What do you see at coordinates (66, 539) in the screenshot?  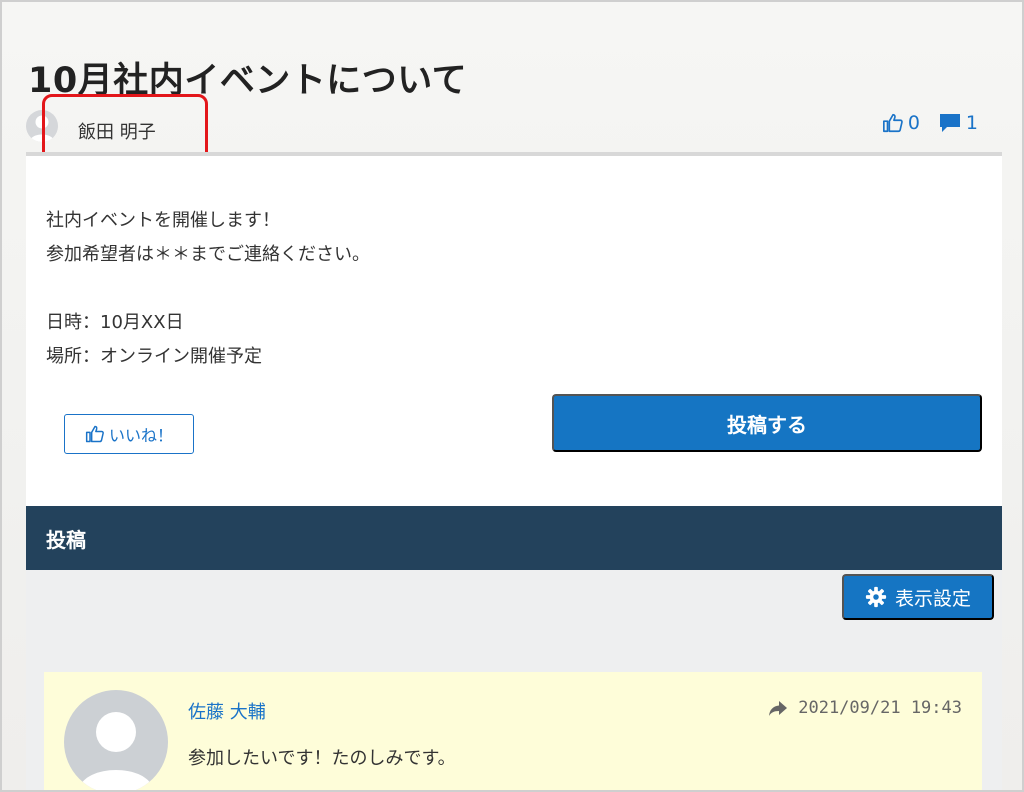 I see `comments-section-title: 投稿` at bounding box center [66, 539].